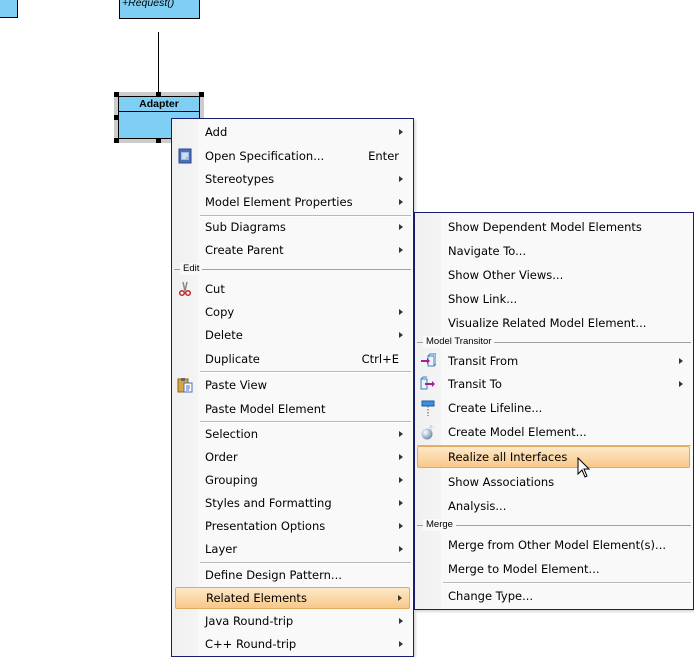 The height and width of the screenshot is (657, 694). What do you see at coordinates (245, 227) in the screenshot?
I see `menu-item-label: Sub Diagrams` at bounding box center [245, 227].